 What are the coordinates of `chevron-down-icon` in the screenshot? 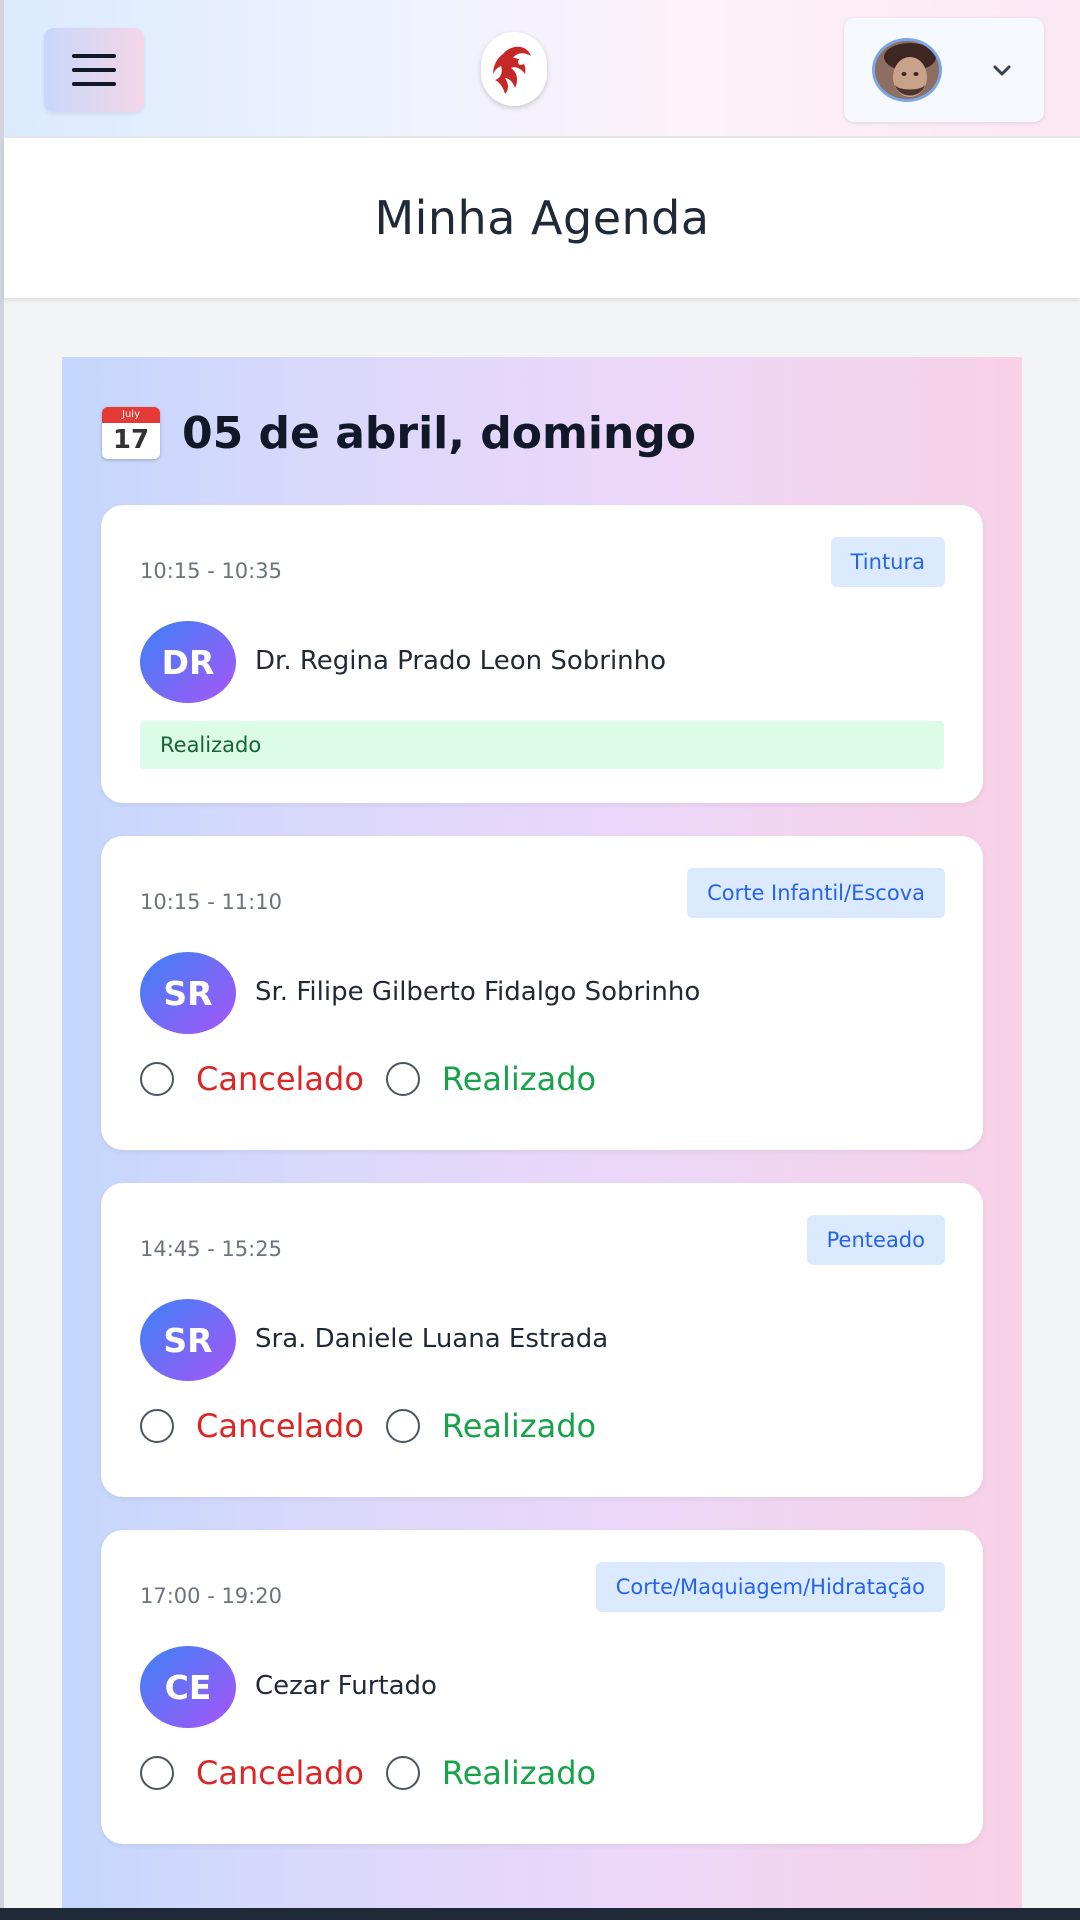 It's located at (1002, 70).